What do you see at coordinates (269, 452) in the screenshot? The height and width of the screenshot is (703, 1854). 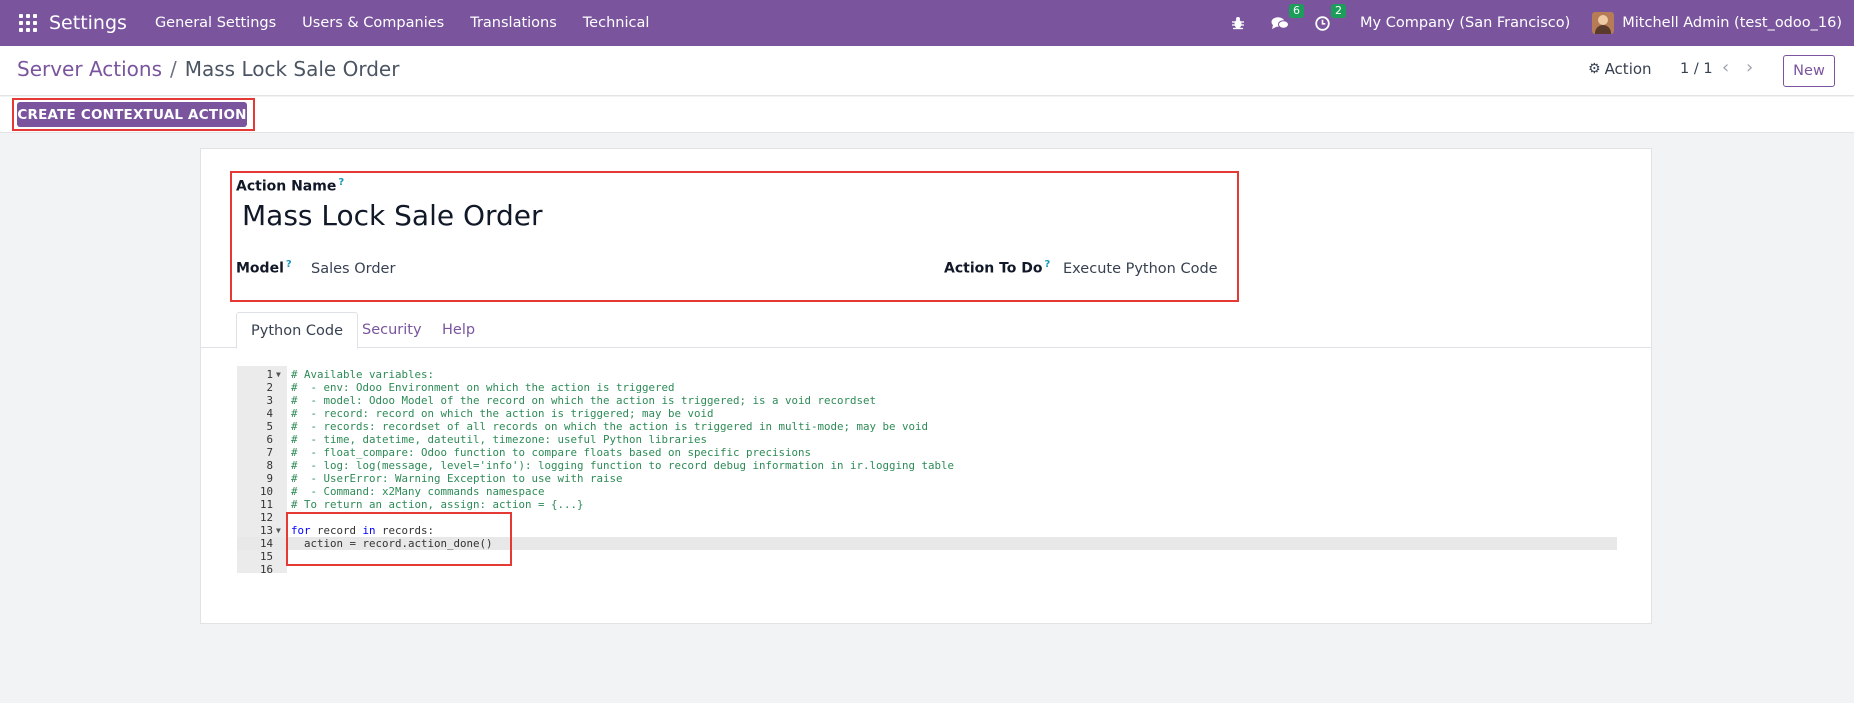 I see `line-number: 7` at bounding box center [269, 452].